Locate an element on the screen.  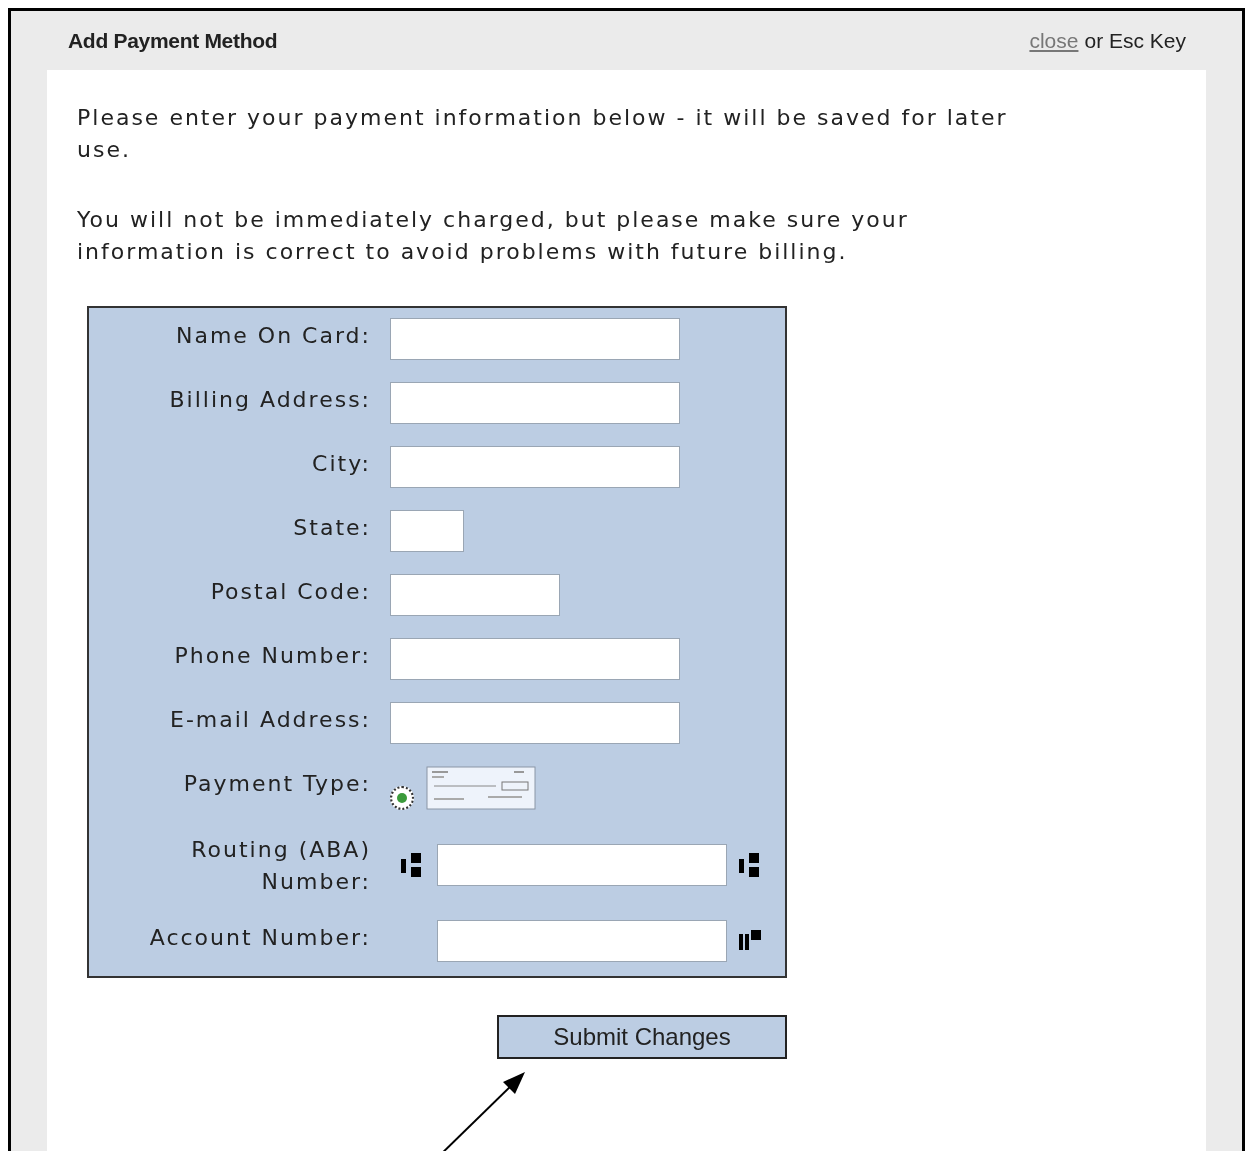
intro-text: Please enter your payment information below - it will be saved for later use. is located at coordinates (543, 134).